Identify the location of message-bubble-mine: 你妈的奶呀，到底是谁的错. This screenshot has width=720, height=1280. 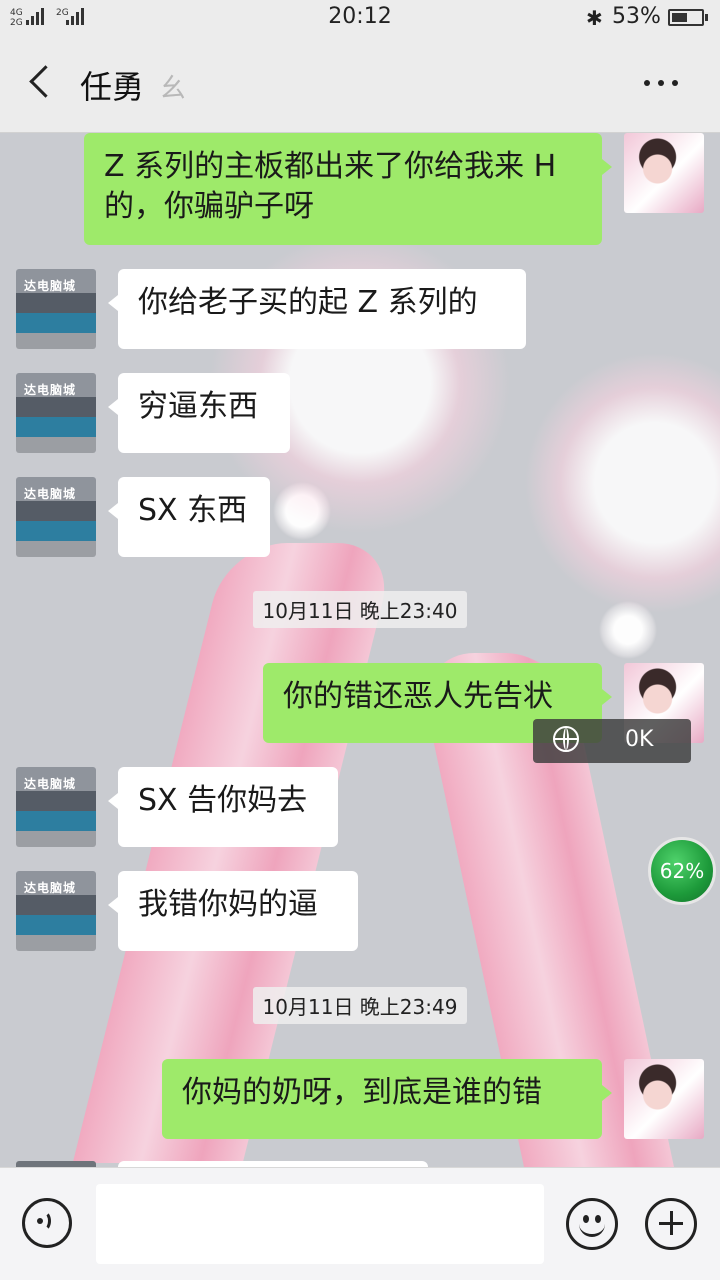
(387, 1099).